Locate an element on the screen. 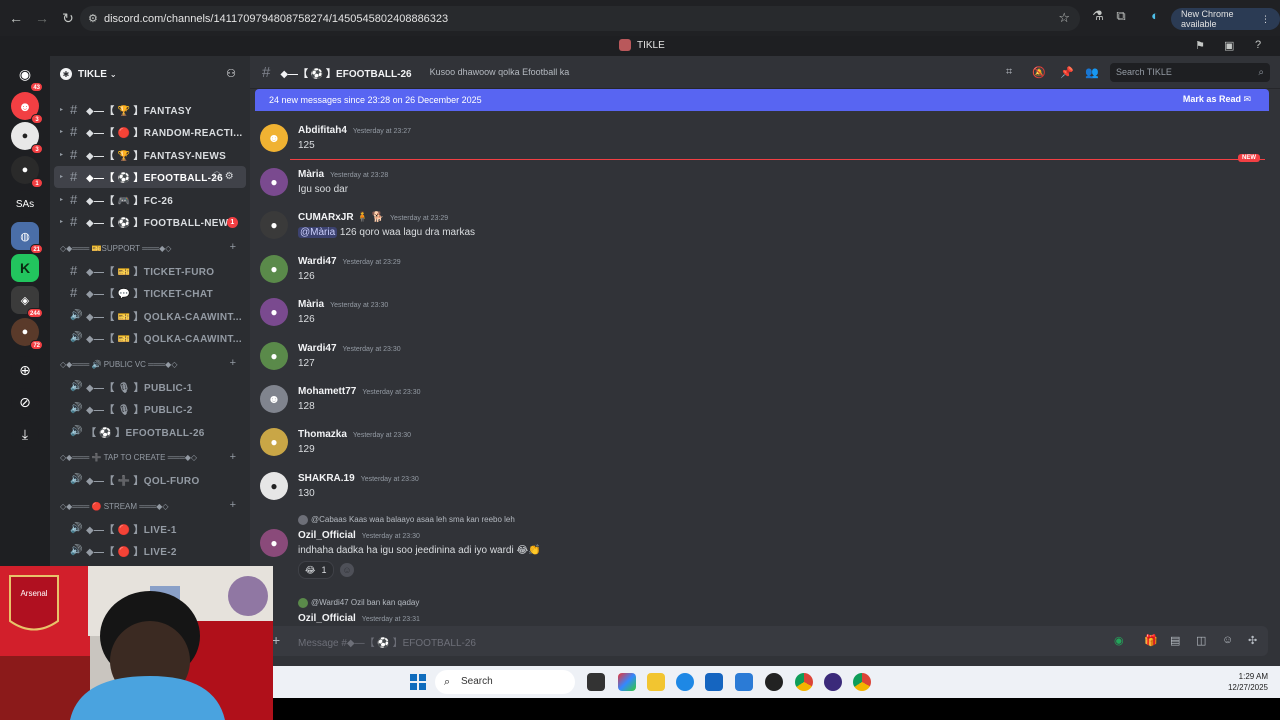 The height and width of the screenshot is (720, 1280). username: Thomazka Yesterday at 23:30 is located at coordinates (354, 434).